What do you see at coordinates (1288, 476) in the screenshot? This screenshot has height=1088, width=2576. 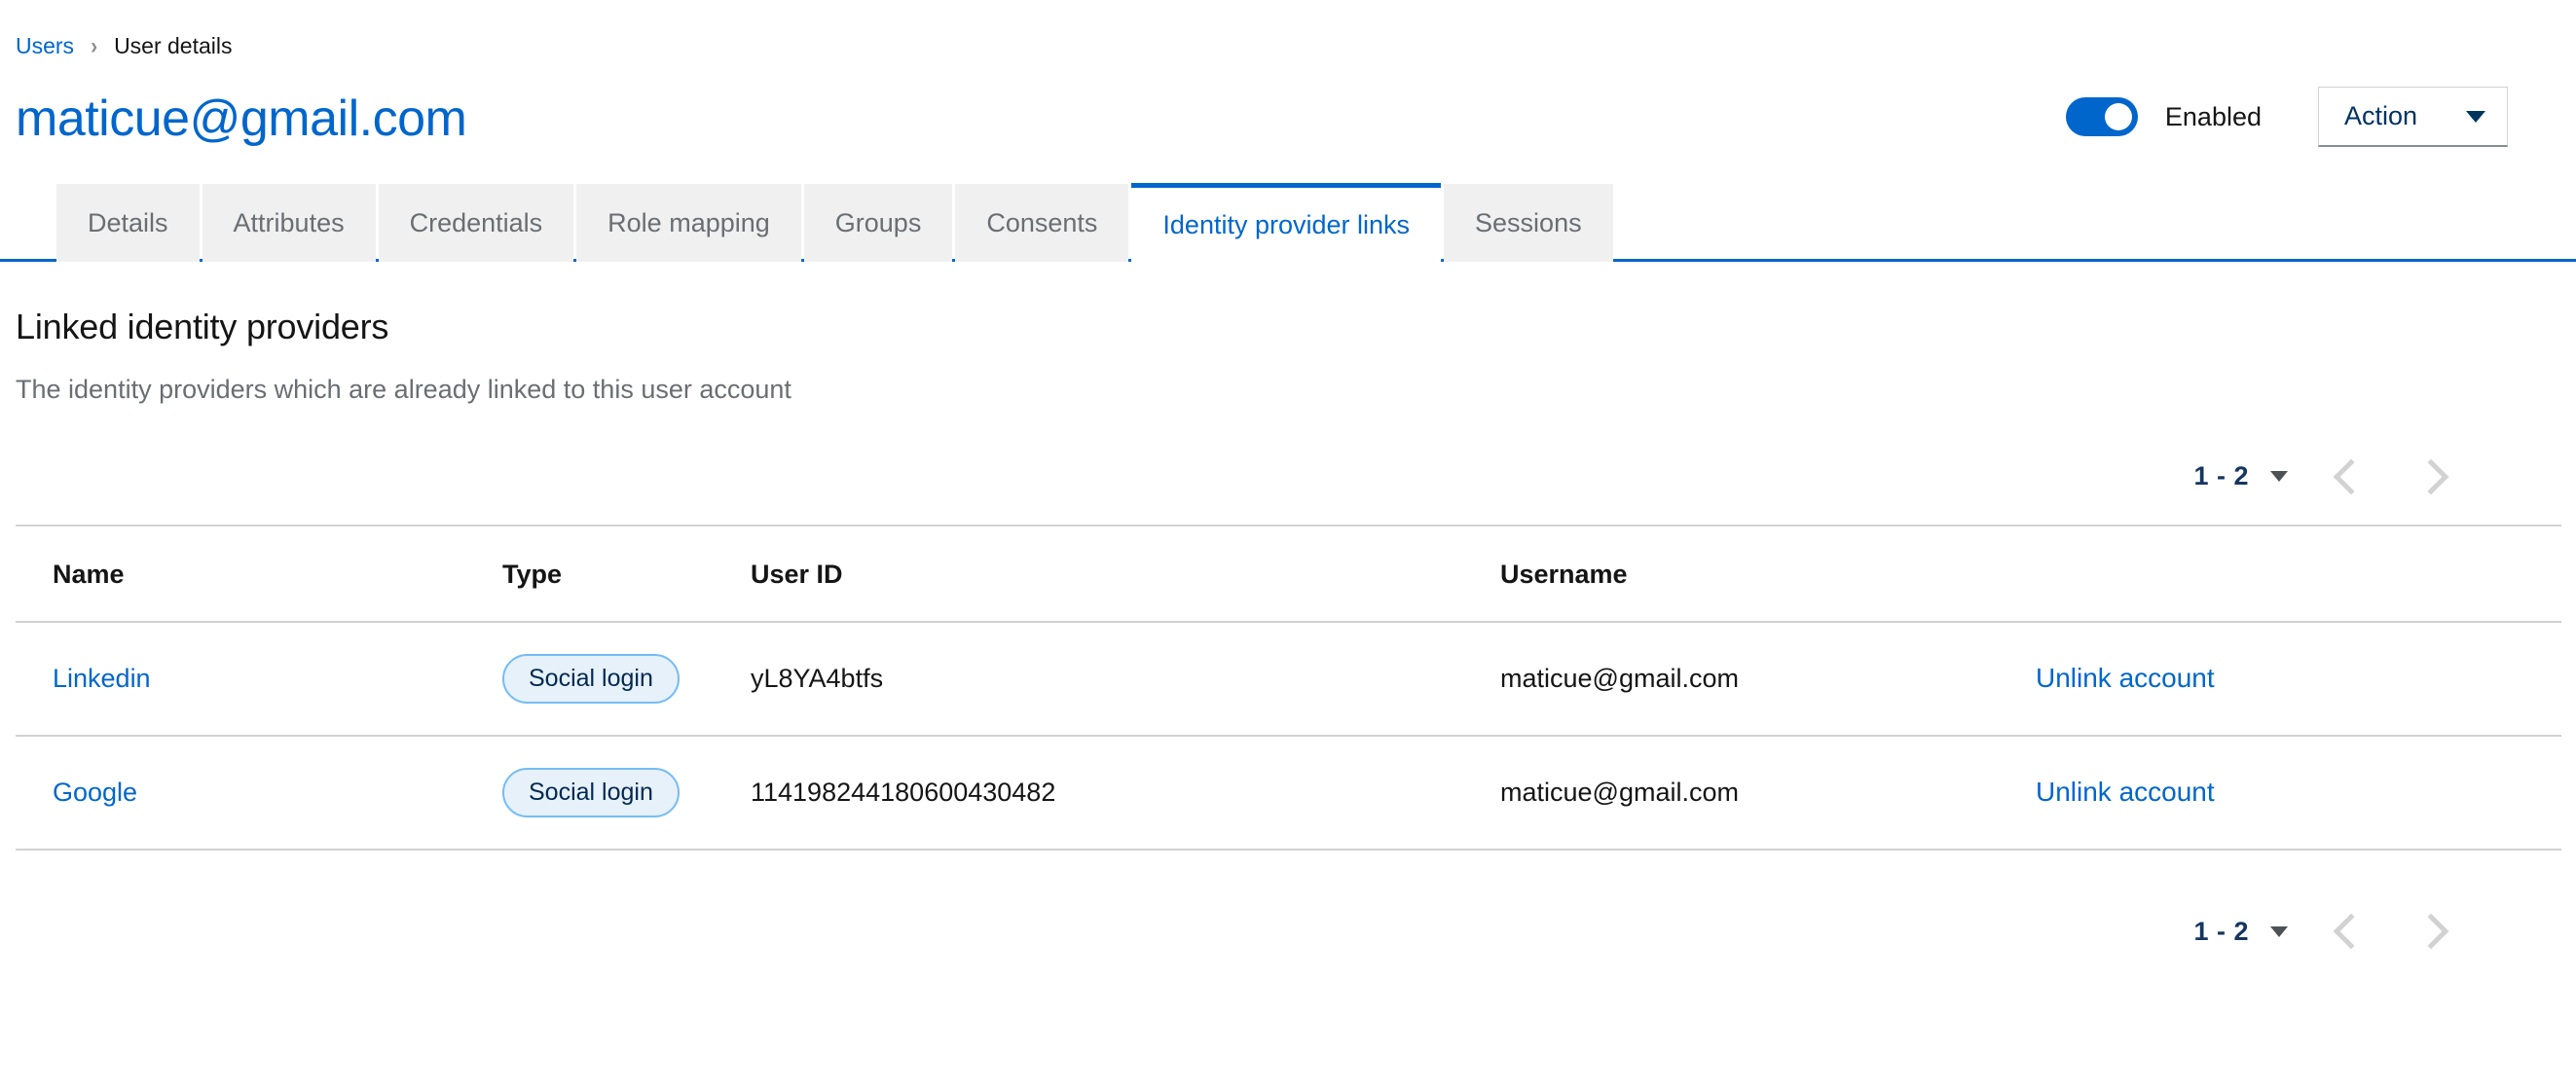 I see `pagination-top: 1 - 2` at bounding box center [1288, 476].